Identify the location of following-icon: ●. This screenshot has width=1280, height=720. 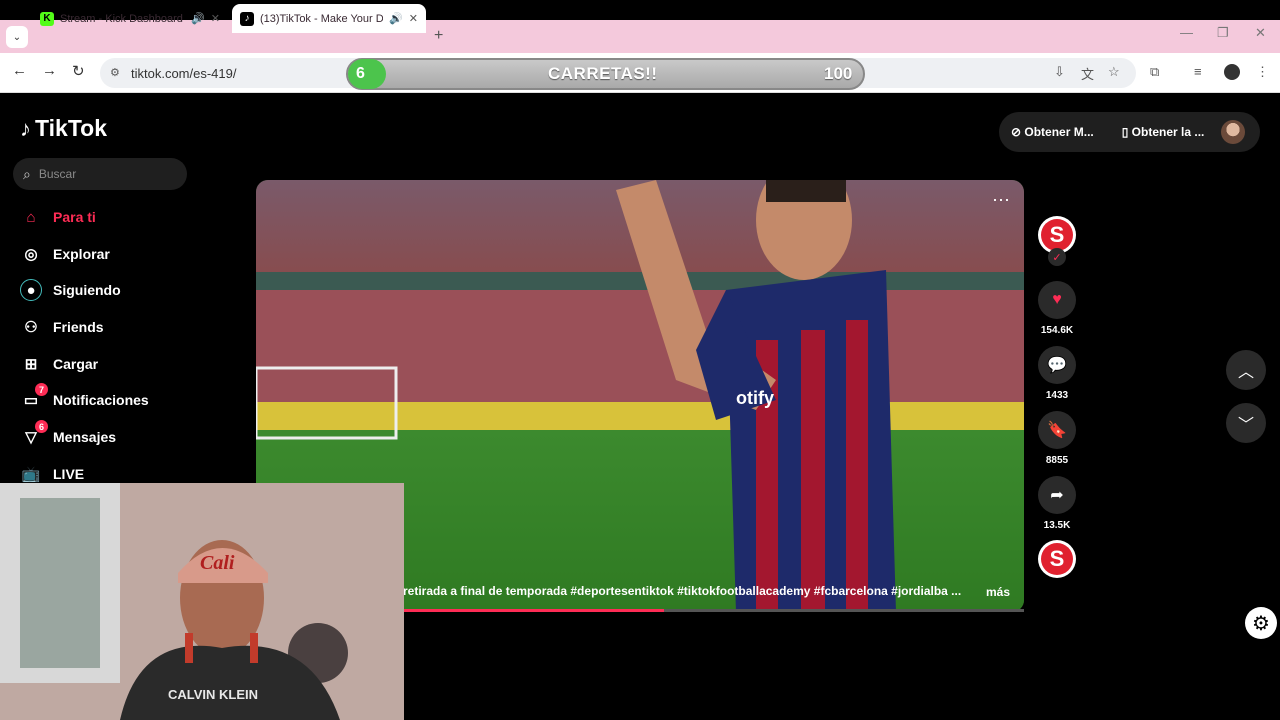
(31, 290).